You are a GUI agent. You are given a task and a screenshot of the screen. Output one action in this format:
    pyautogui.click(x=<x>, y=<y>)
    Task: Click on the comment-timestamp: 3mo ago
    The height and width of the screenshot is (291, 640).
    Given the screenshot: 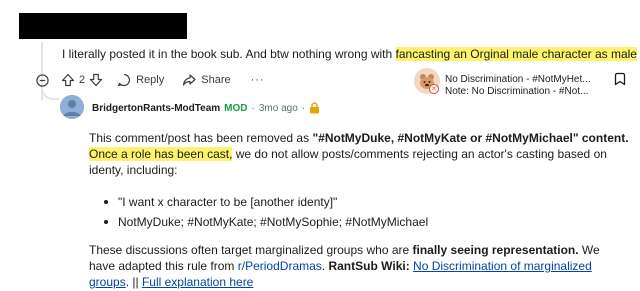 What is the action you would take?
    pyautogui.click(x=278, y=108)
    